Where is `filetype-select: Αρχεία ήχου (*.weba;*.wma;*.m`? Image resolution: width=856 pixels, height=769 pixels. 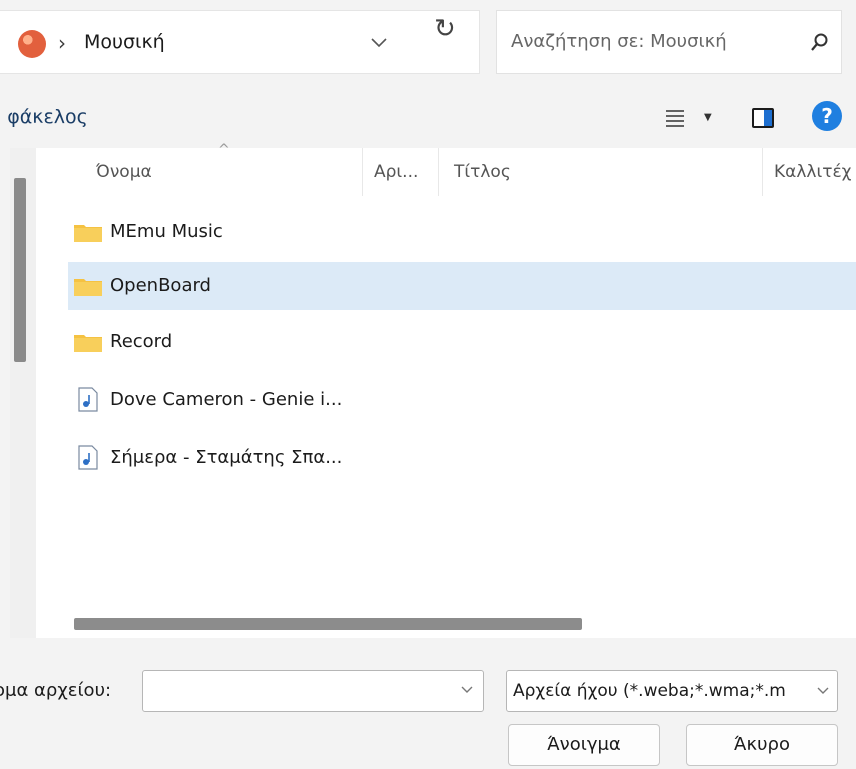 filetype-select: Αρχεία ήχου (*.weba;*.wma;*.m is located at coordinates (672, 691).